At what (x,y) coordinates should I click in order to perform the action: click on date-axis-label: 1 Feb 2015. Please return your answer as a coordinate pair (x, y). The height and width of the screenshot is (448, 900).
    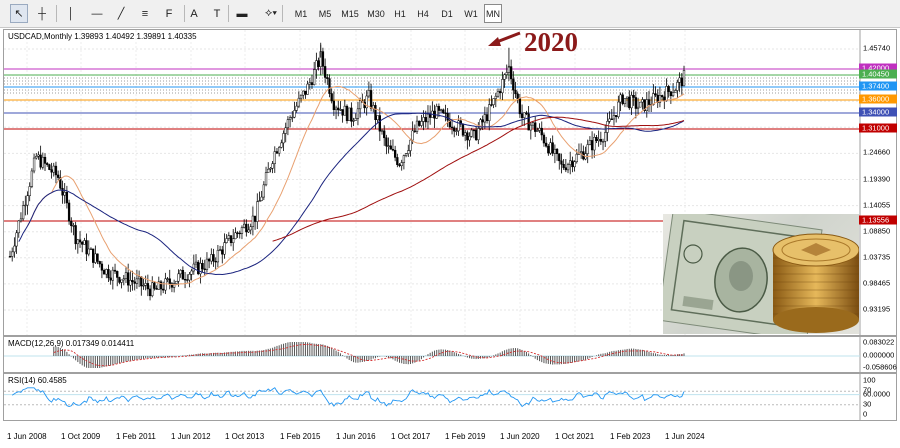
    Looking at the image, I should click on (300, 436).